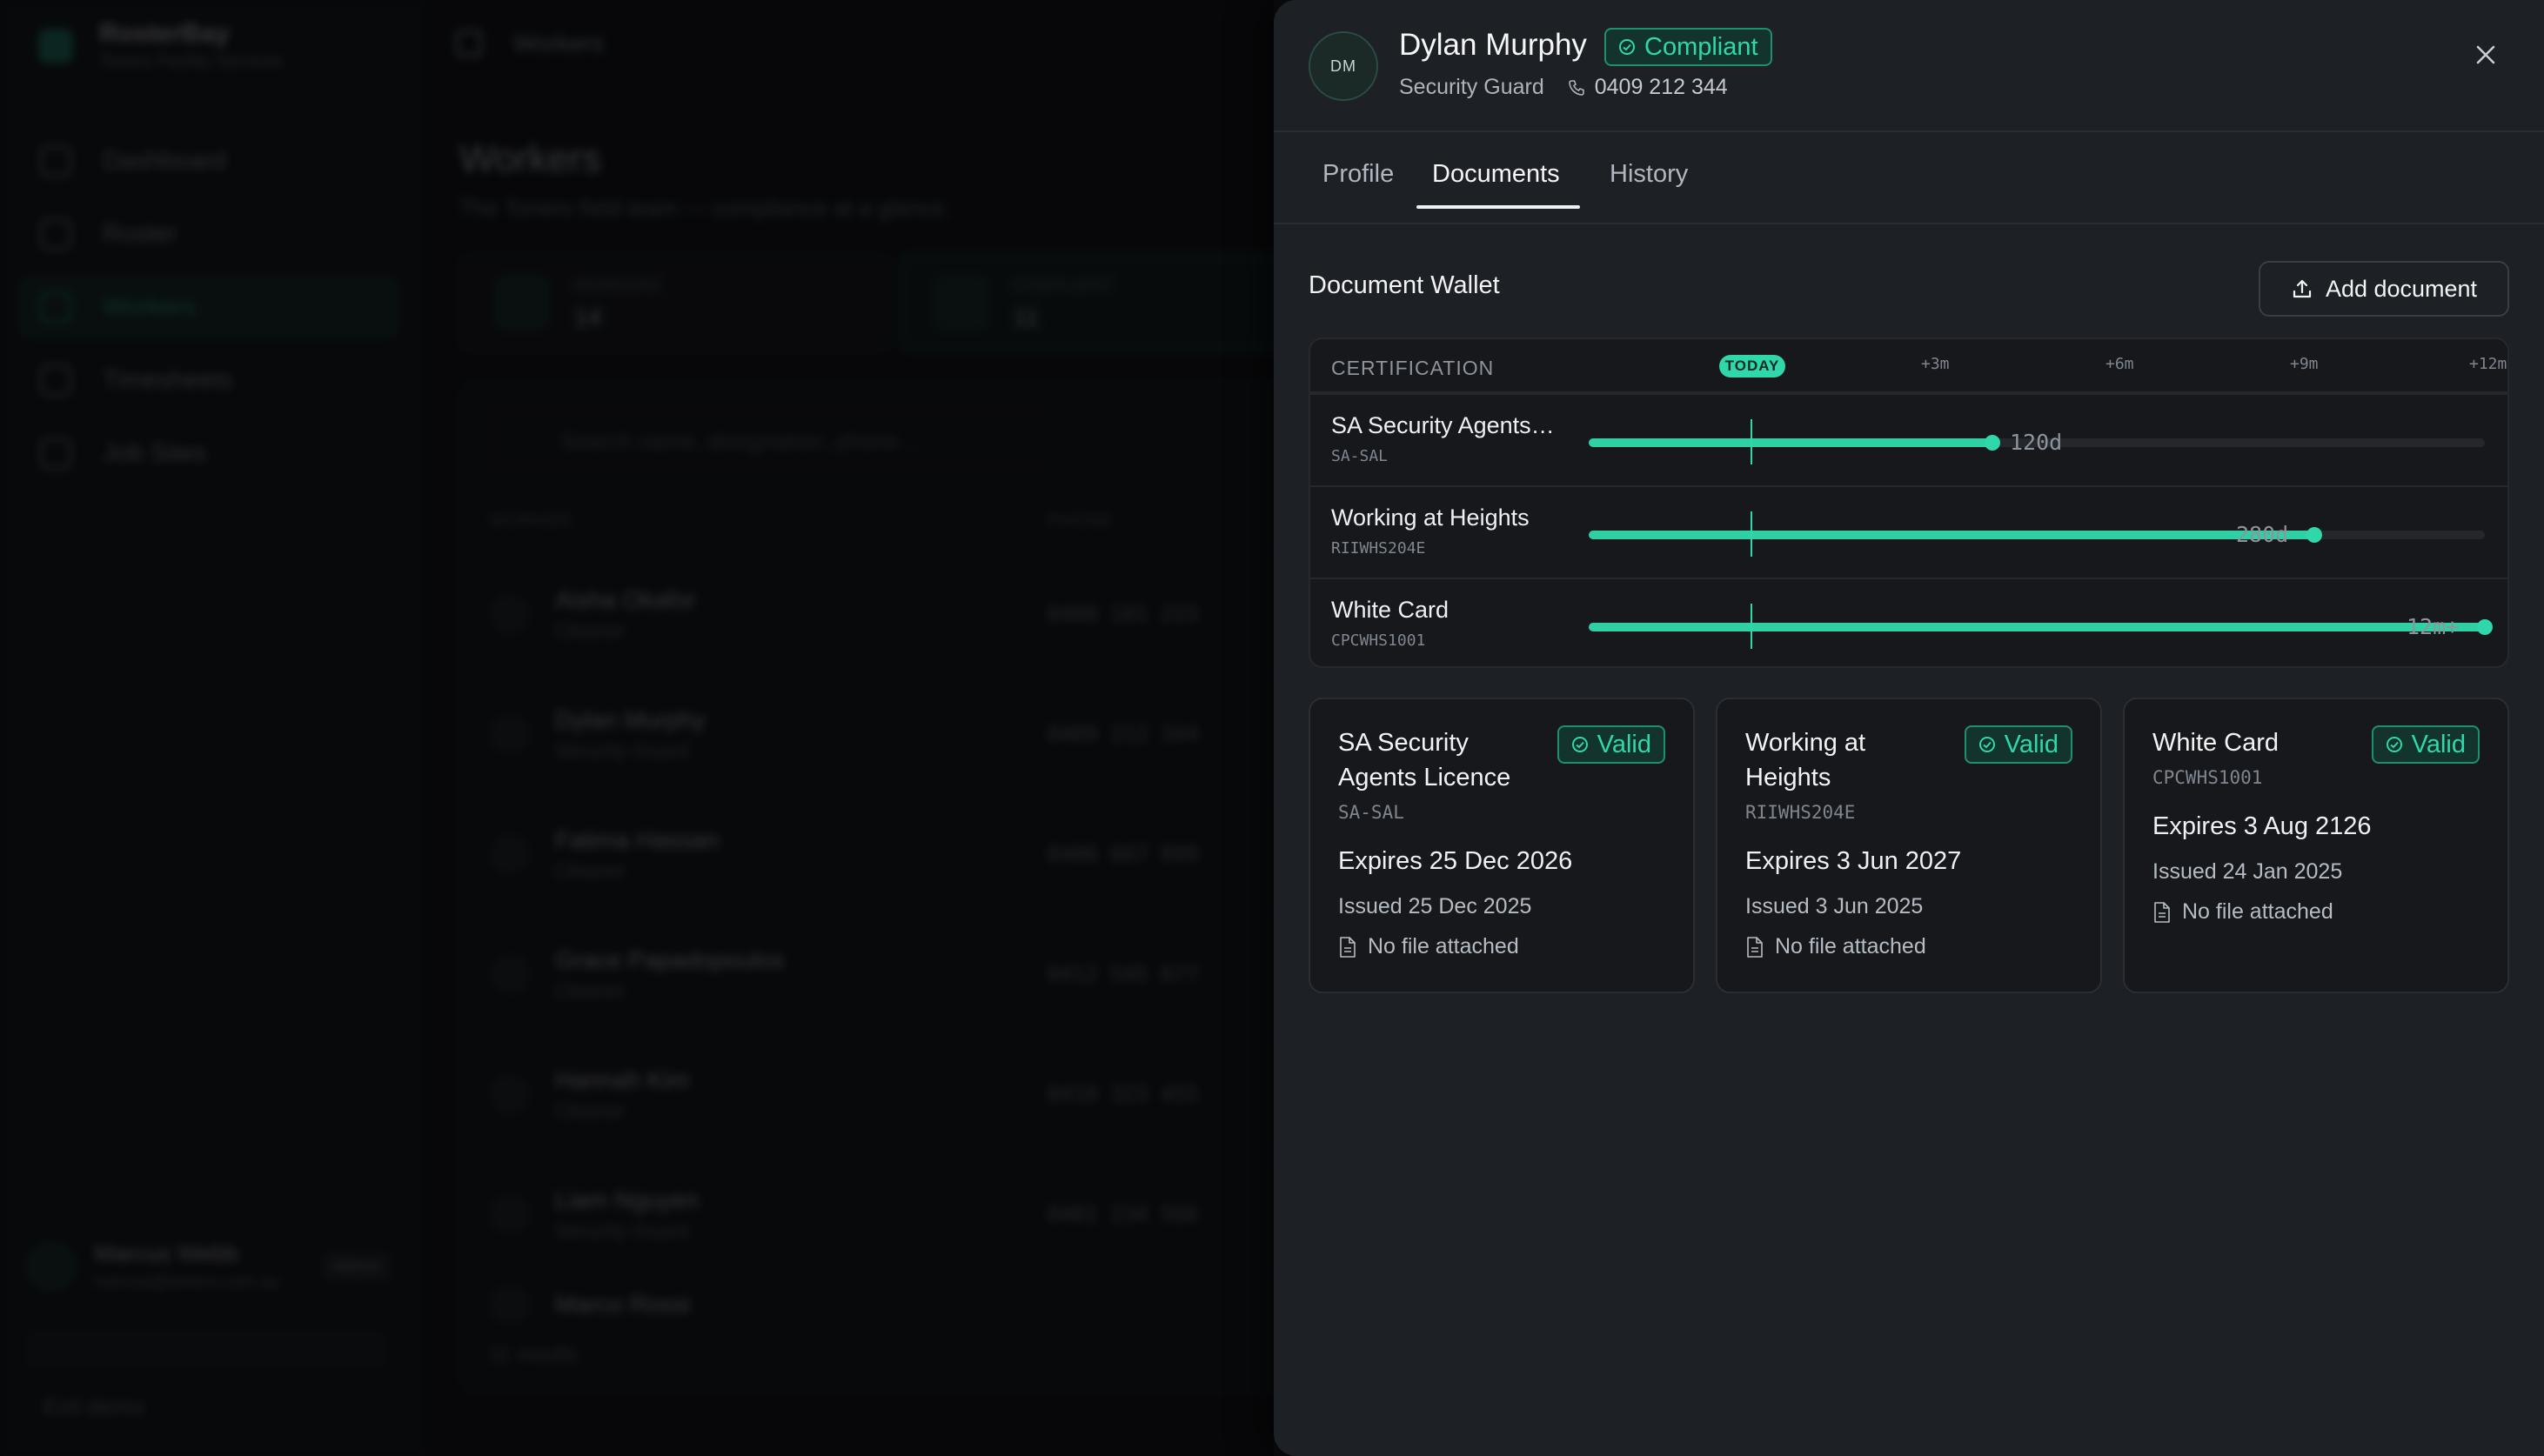  Describe the element at coordinates (1371, 812) in the screenshot. I see `document-code: SA-SAL` at that location.